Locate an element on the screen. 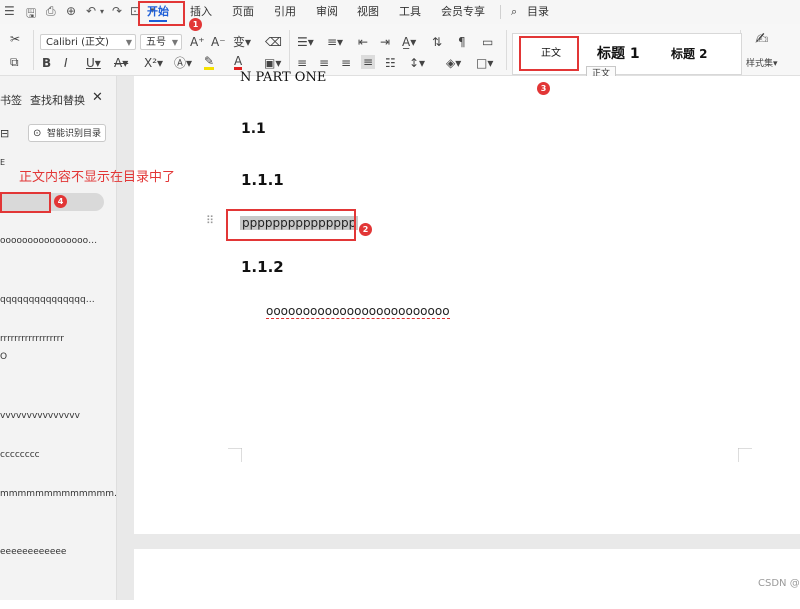  body-paragraph: ooooooooooooooooooooooooo is located at coordinates (358, 311).